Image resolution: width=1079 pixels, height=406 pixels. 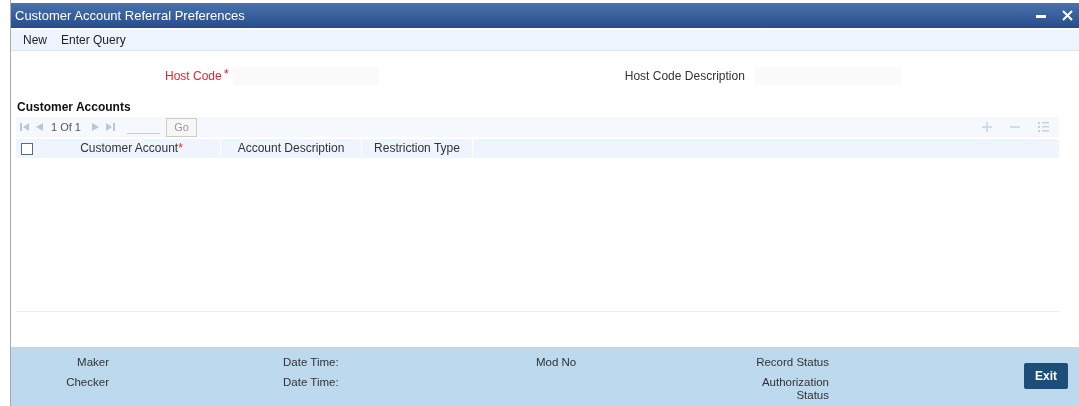 What do you see at coordinates (684, 76) in the screenshot?
I see `field-label: Host Code Description` at bounding box center [684, 76].